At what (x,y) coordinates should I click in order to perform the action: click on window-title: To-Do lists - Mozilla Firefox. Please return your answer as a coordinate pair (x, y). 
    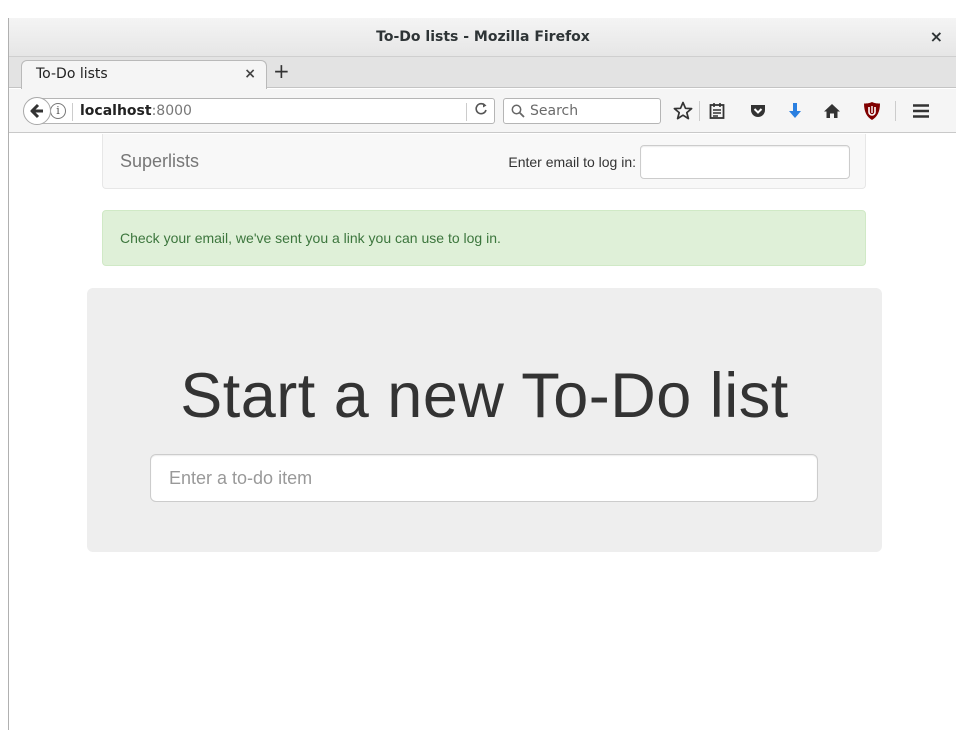
    Looking at the image, I should click on (483, 37).